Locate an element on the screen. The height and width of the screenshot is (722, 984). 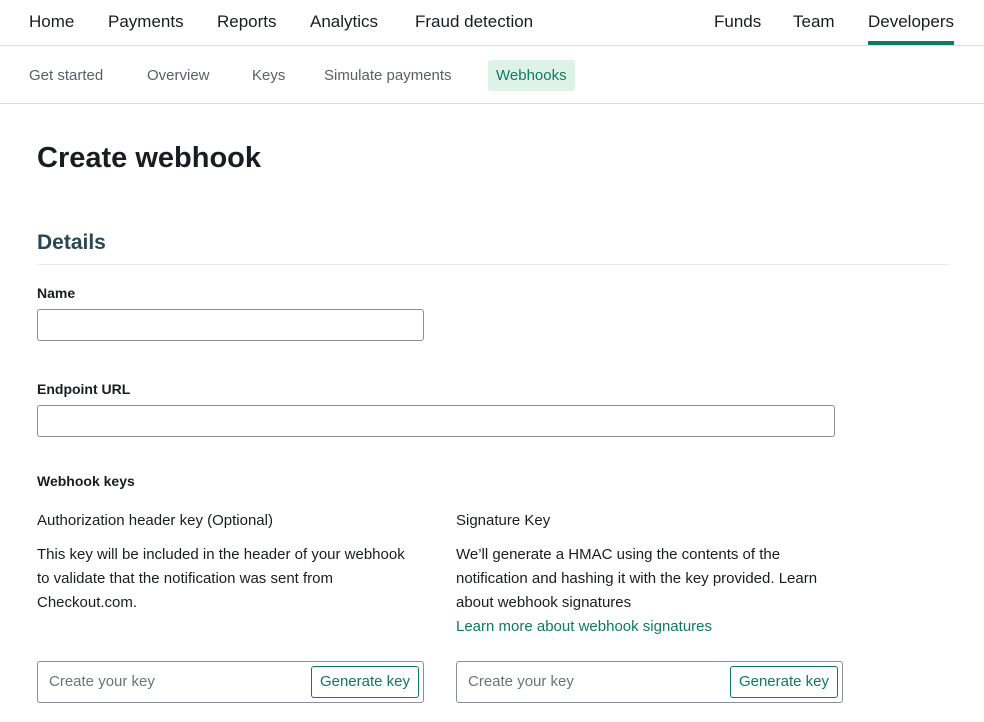
subnav-get-started: Get started is located at coordinates (66, 75).